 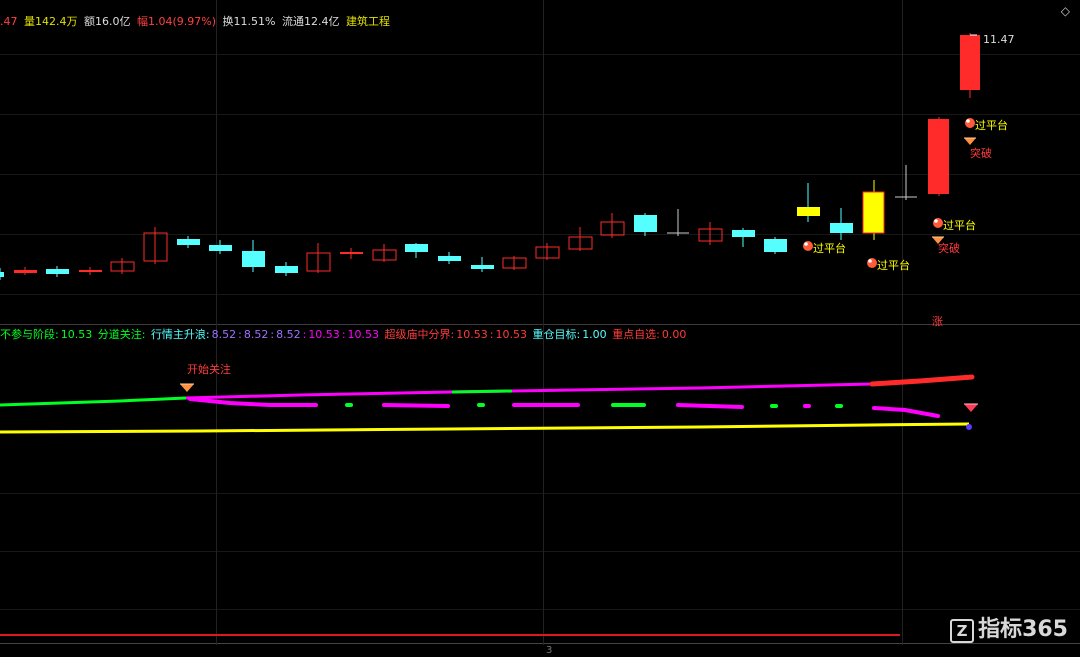 I want to click on bottom-tick: 3, so click(x=549, y=650).